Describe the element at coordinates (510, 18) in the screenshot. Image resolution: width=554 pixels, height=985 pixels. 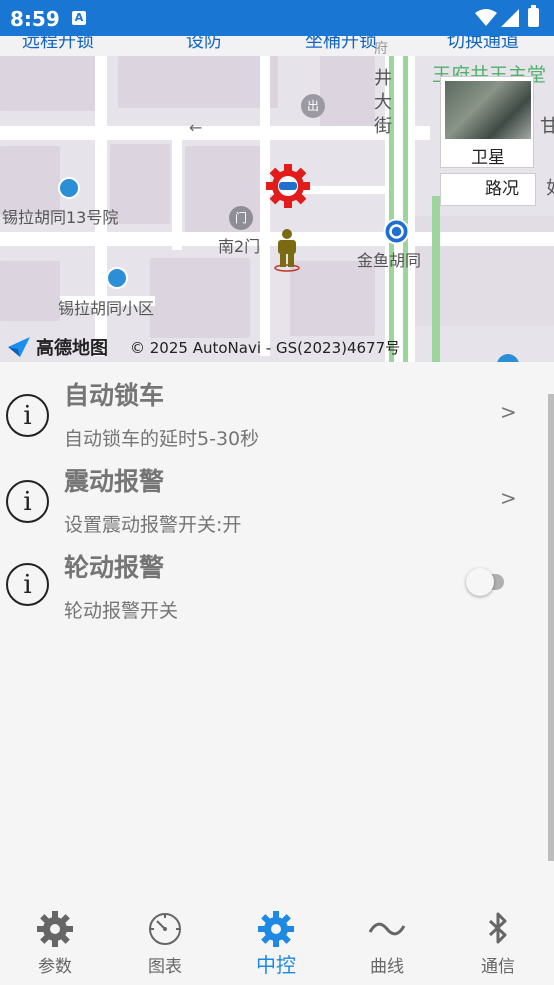
I see `signal-icon` at that location.